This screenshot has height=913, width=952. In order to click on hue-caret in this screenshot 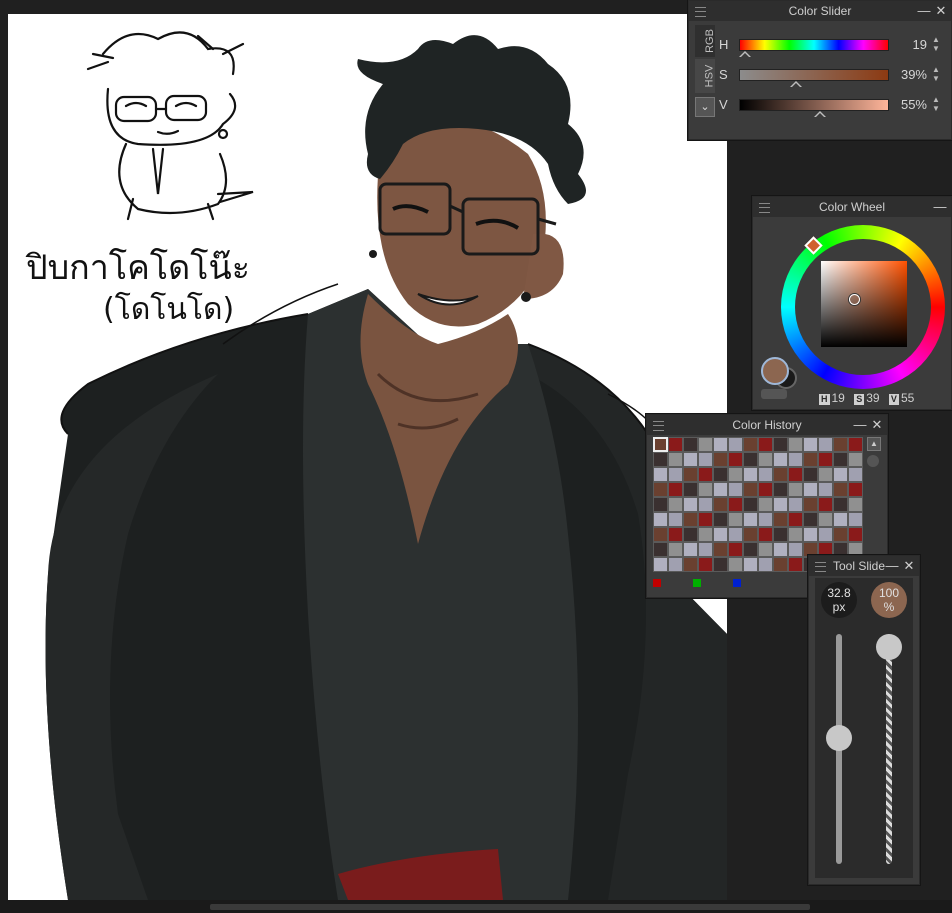, I will do `click(745, 54)`.